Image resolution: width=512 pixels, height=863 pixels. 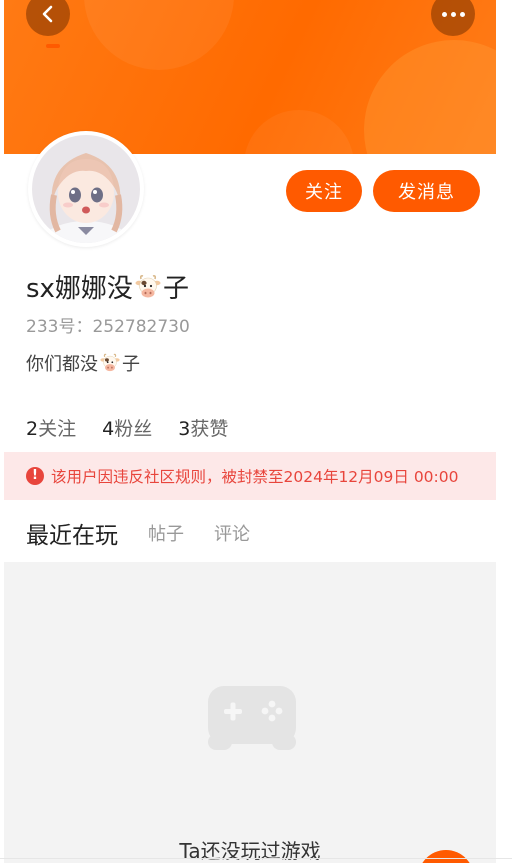 I want to click on profile-tabs: 最近在玩 帖子 评论, so click(x=153, y=537).